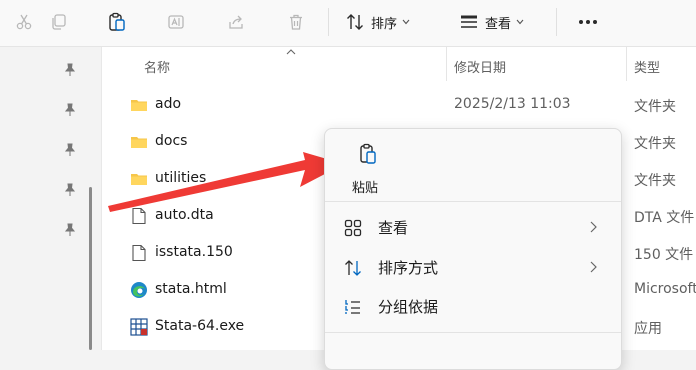  What do you see at coordinates (393, 228) in the screenshot?
I see `menu-item-label: 查看` at bounding box center [393, 228].